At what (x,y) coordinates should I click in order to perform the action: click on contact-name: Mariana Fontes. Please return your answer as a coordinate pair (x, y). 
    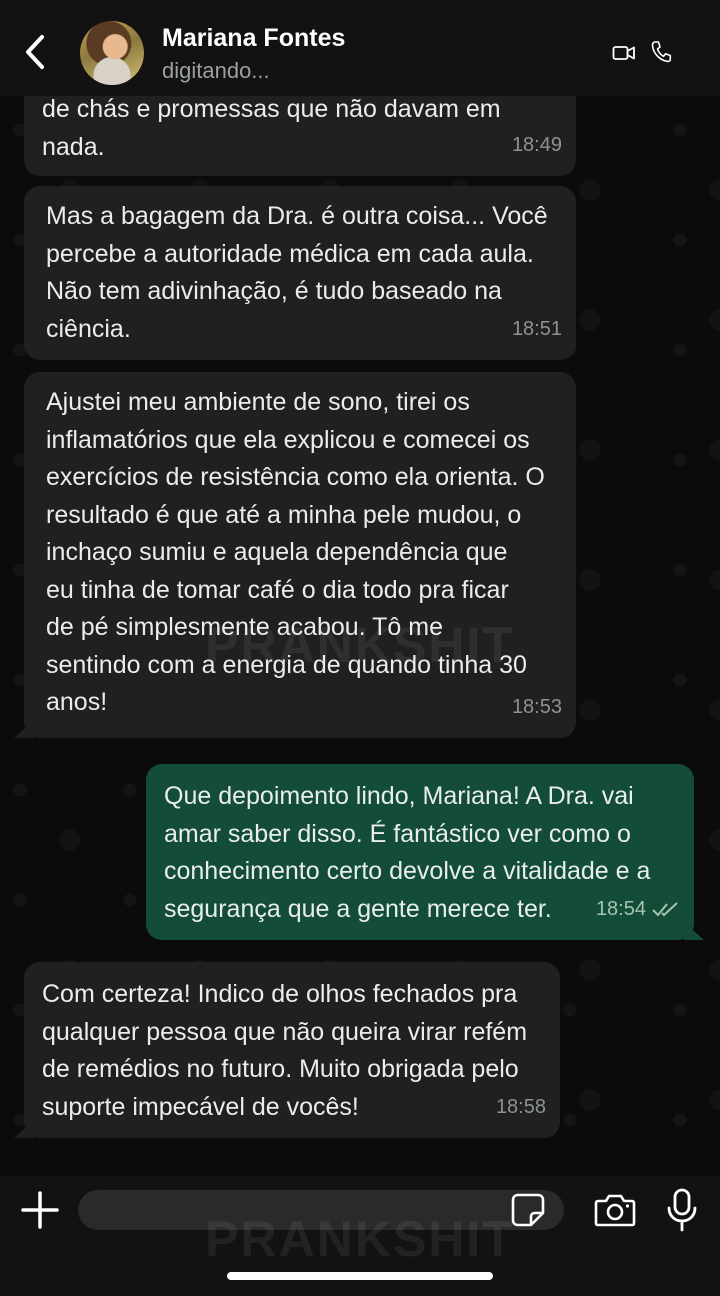
    Looking at the image, I should click on (253, 38).